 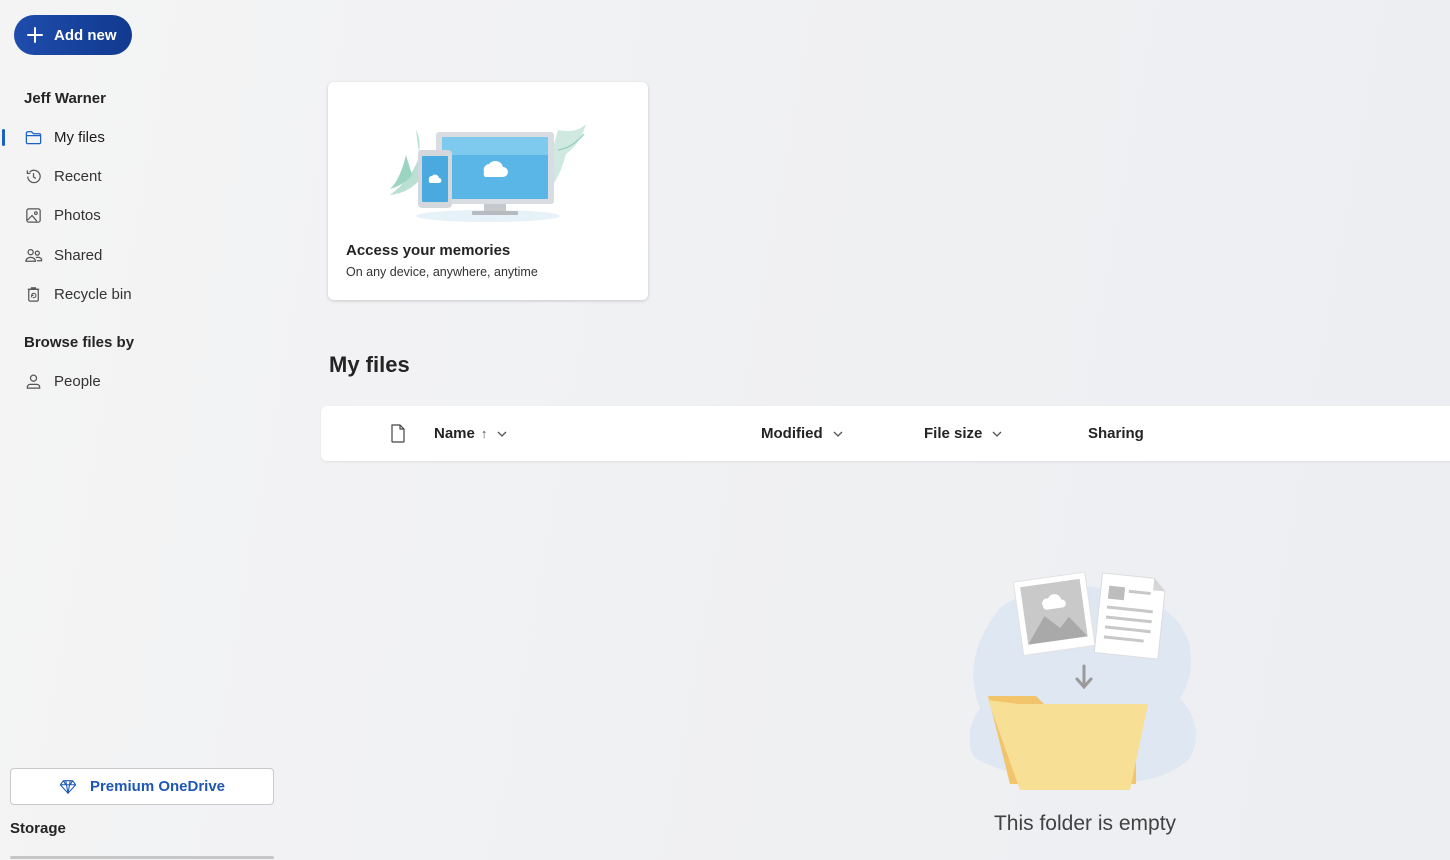 I want to click on premium-onedrive-button: Premium OneDrive, so click(x=142, y=786).